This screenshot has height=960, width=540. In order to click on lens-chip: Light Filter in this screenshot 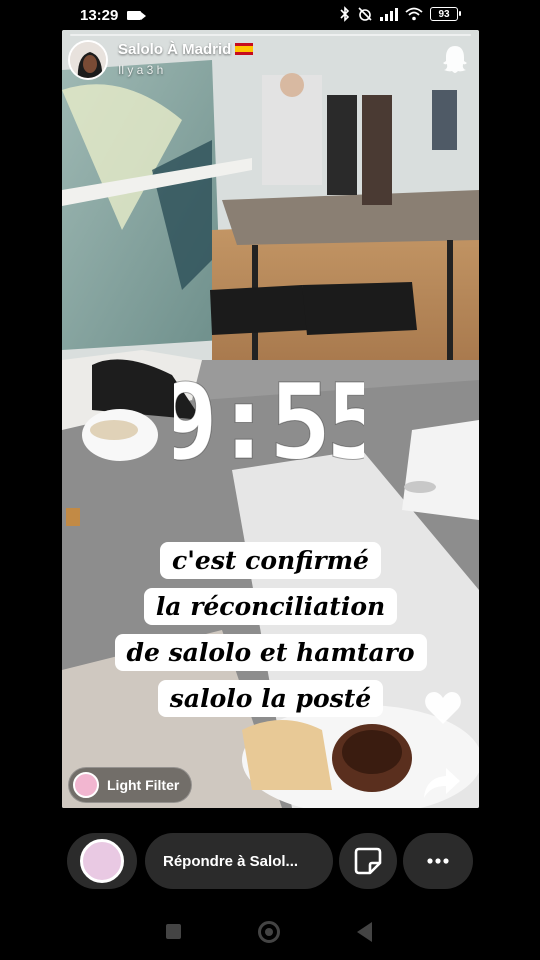, I will do `click(130, 785)`.